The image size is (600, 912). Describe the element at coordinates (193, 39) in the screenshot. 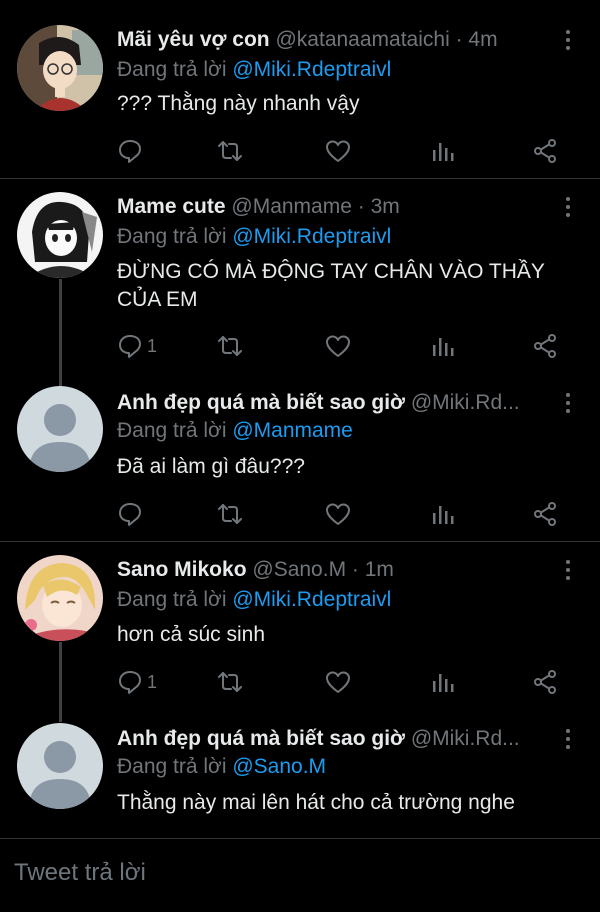

I see `display-name: Mãi yêu vợ con` at that location.